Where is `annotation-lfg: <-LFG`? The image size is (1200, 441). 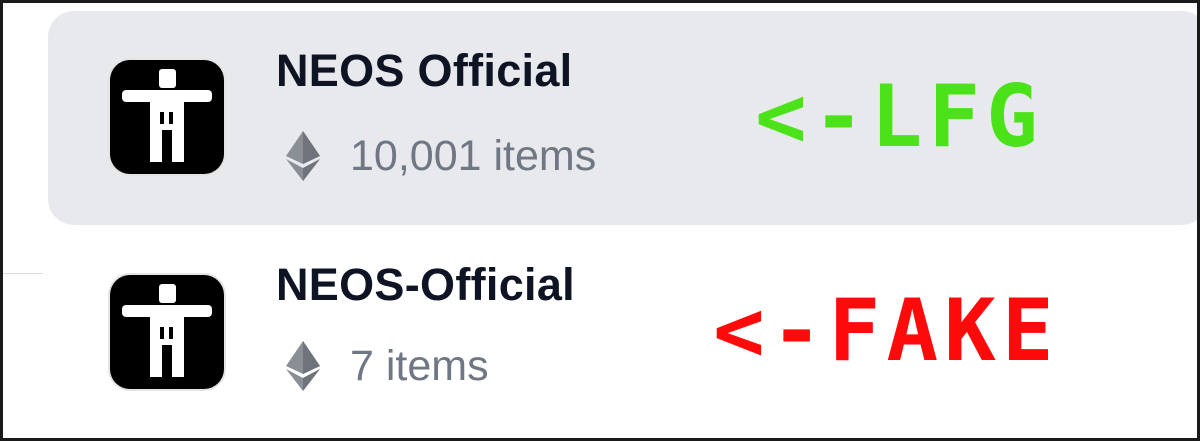
annotation-lfg: <-LFG is located at coordinates (899, 117).